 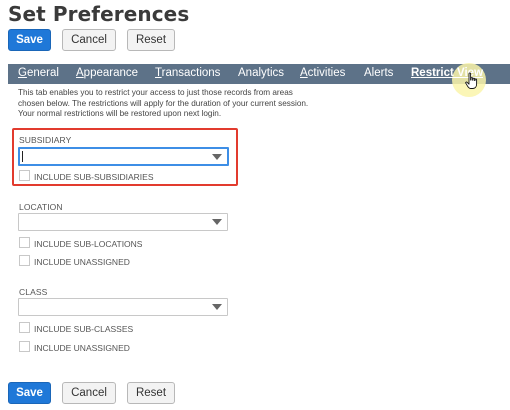 I want to click on class-label: CLASS, so click(x=33, y=292).